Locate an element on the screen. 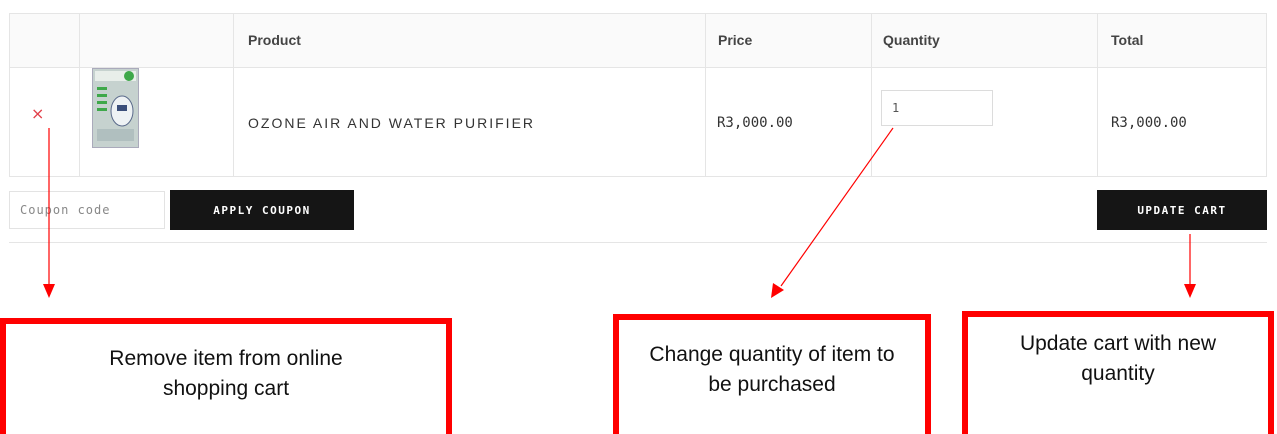 This screenshot has height=434, width=1277. callout-update-cart: Update cart with new quantity is located at coordinates (1118, 372).